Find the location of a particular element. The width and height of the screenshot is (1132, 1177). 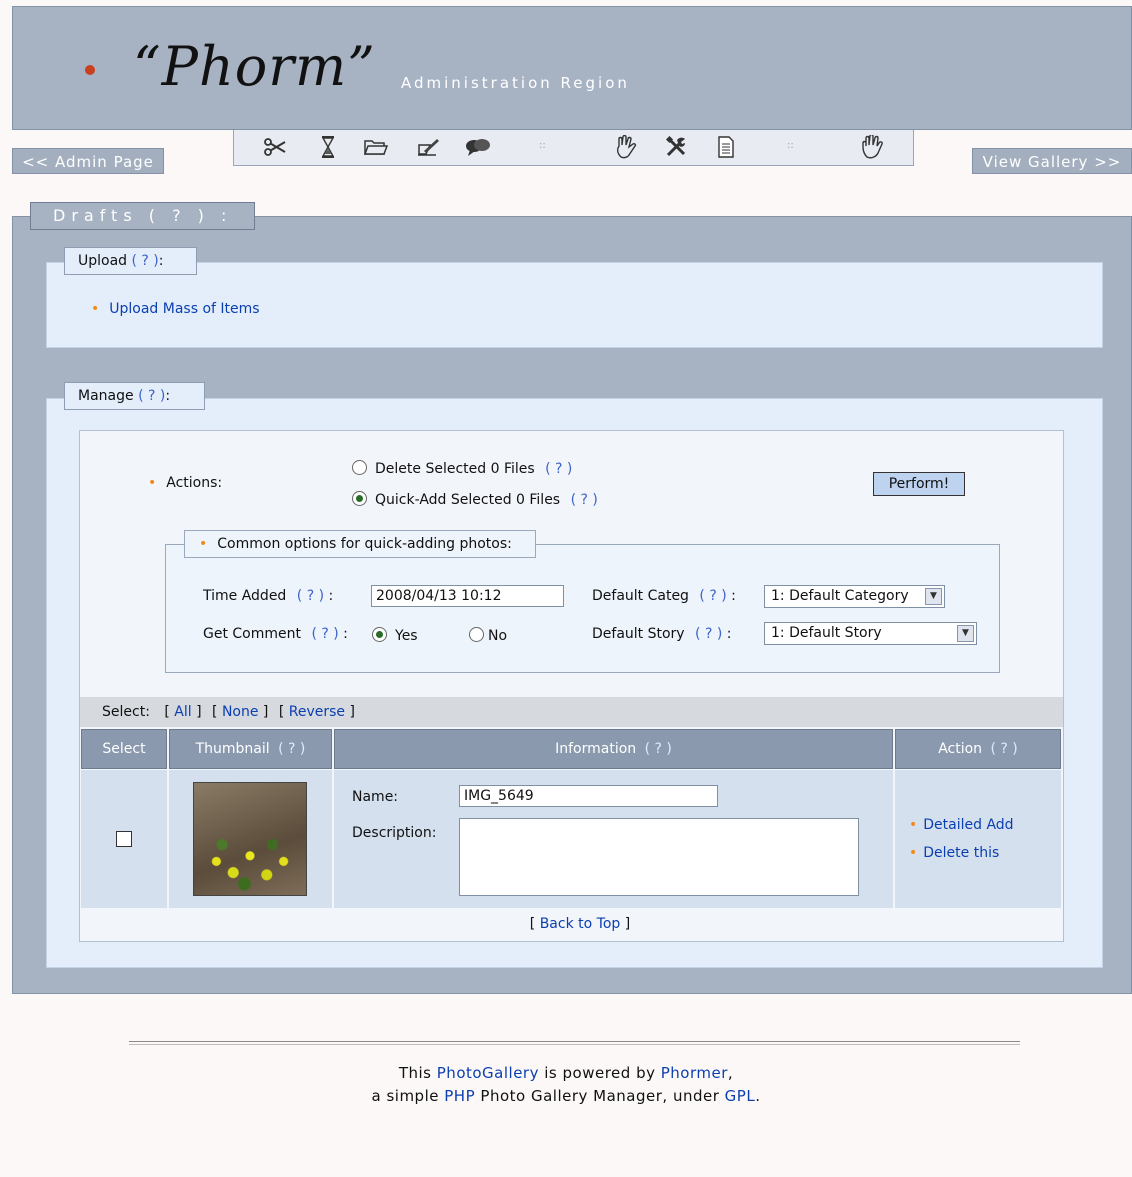

actions-row: • Actions: is located at coordinates (185, 483).